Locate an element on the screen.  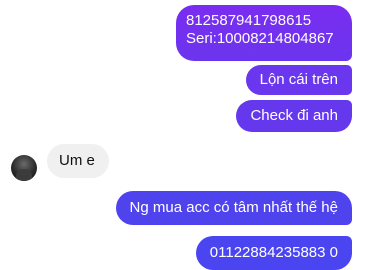
message-text: 01122884235883 0 is located at coordinates (273, 252).